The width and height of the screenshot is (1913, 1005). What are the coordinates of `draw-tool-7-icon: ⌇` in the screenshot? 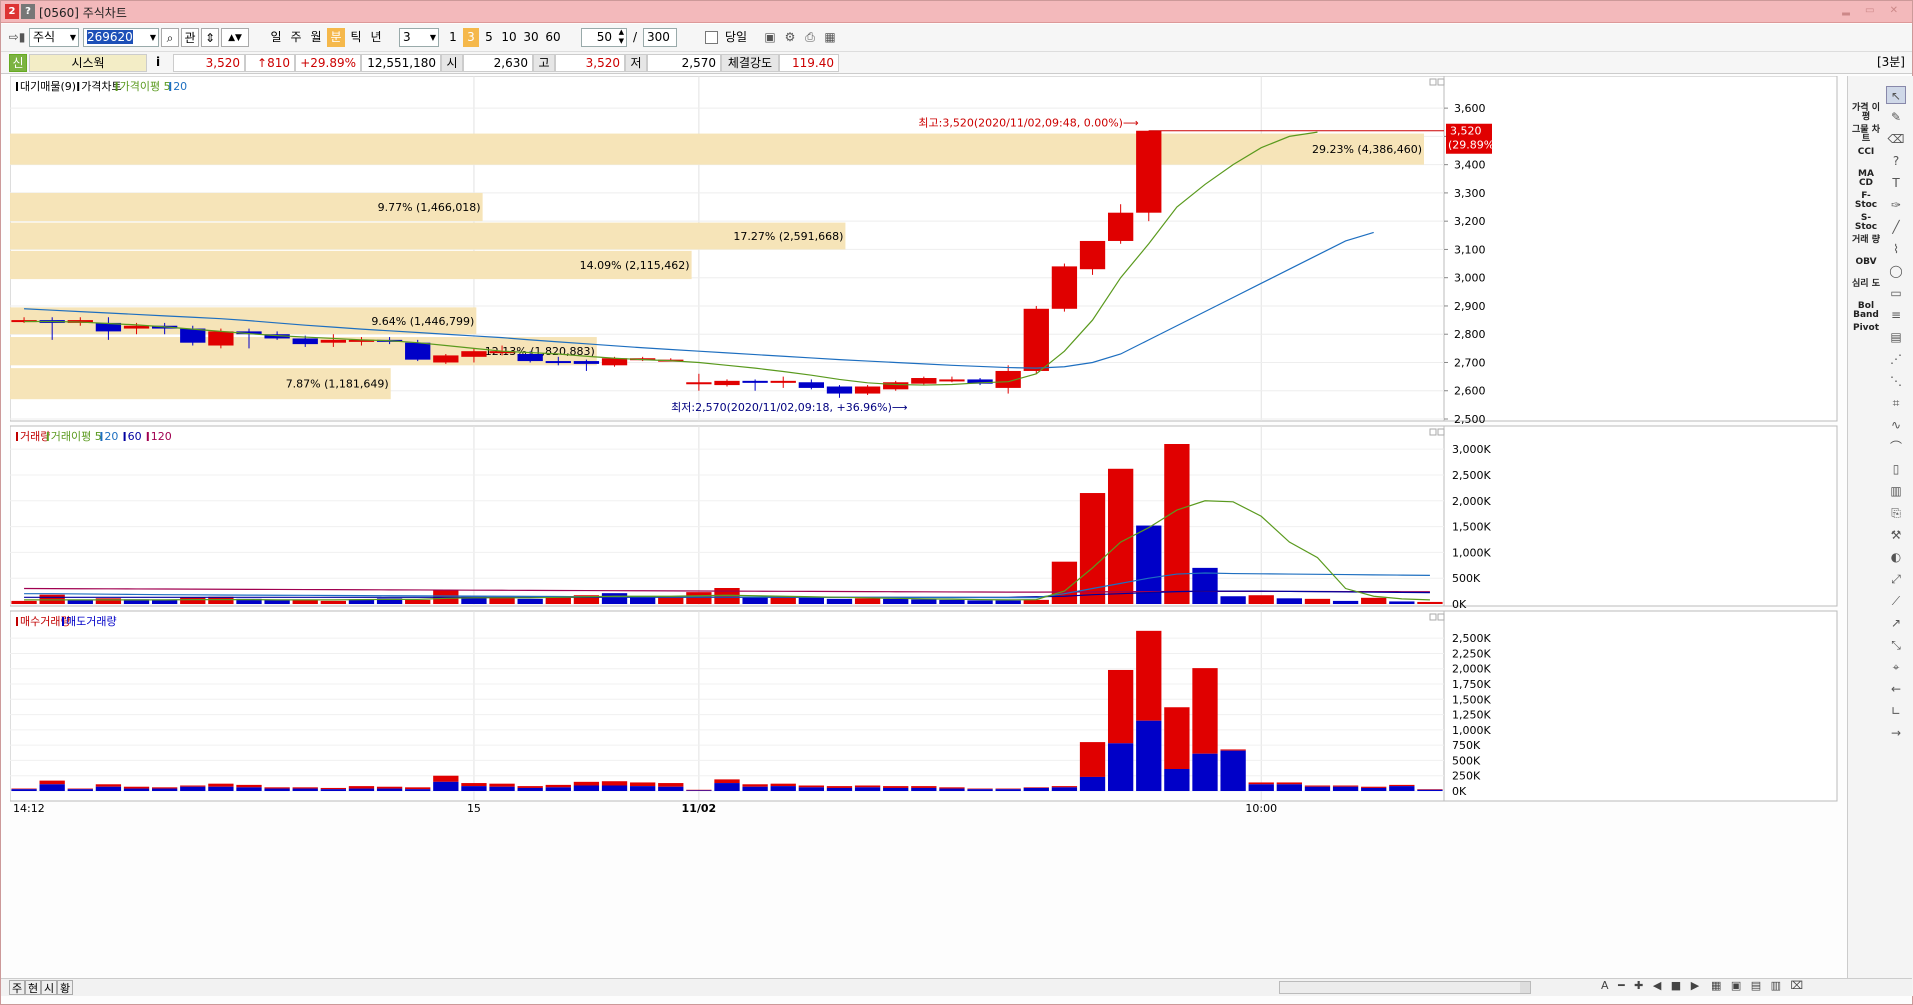 It's located at (1896, 249).